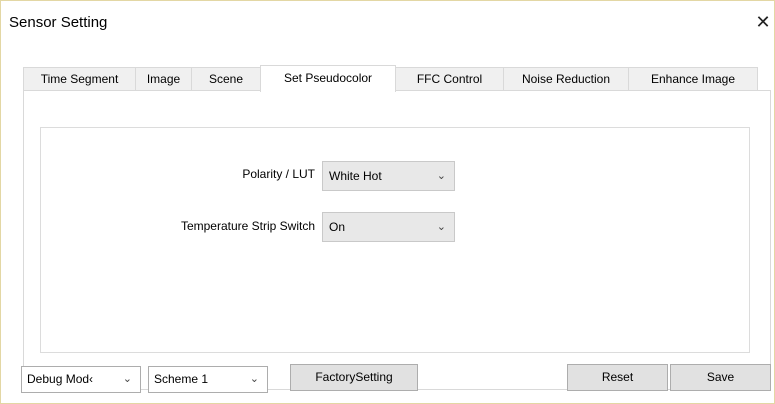 The image size is (775, 404). What do you see at coordinates (617, 377) in the screenshot?
I see `reset-button: Reset` at bounding box center [617, 377].